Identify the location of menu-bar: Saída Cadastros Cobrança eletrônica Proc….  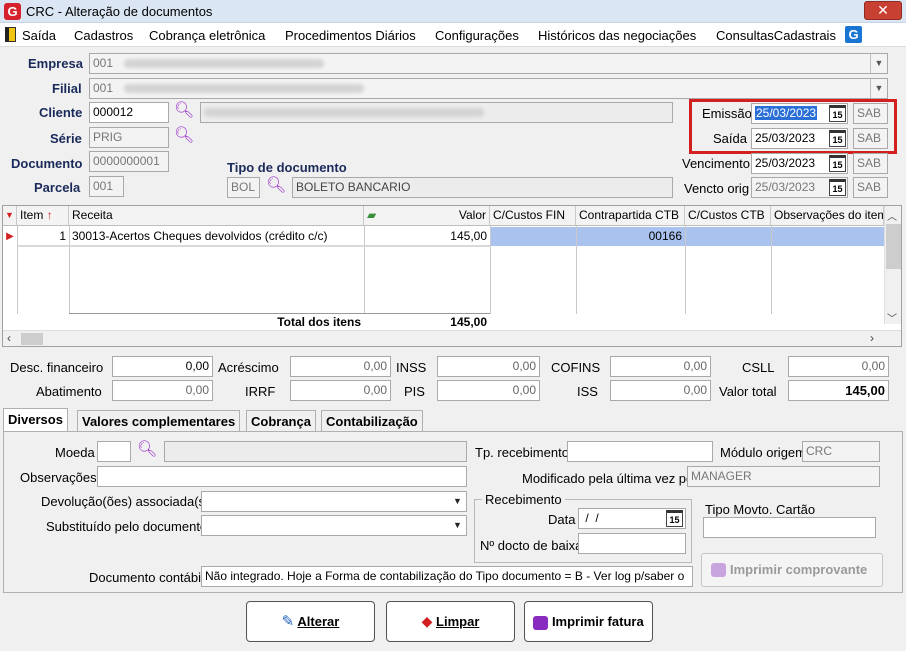
(453, 35).